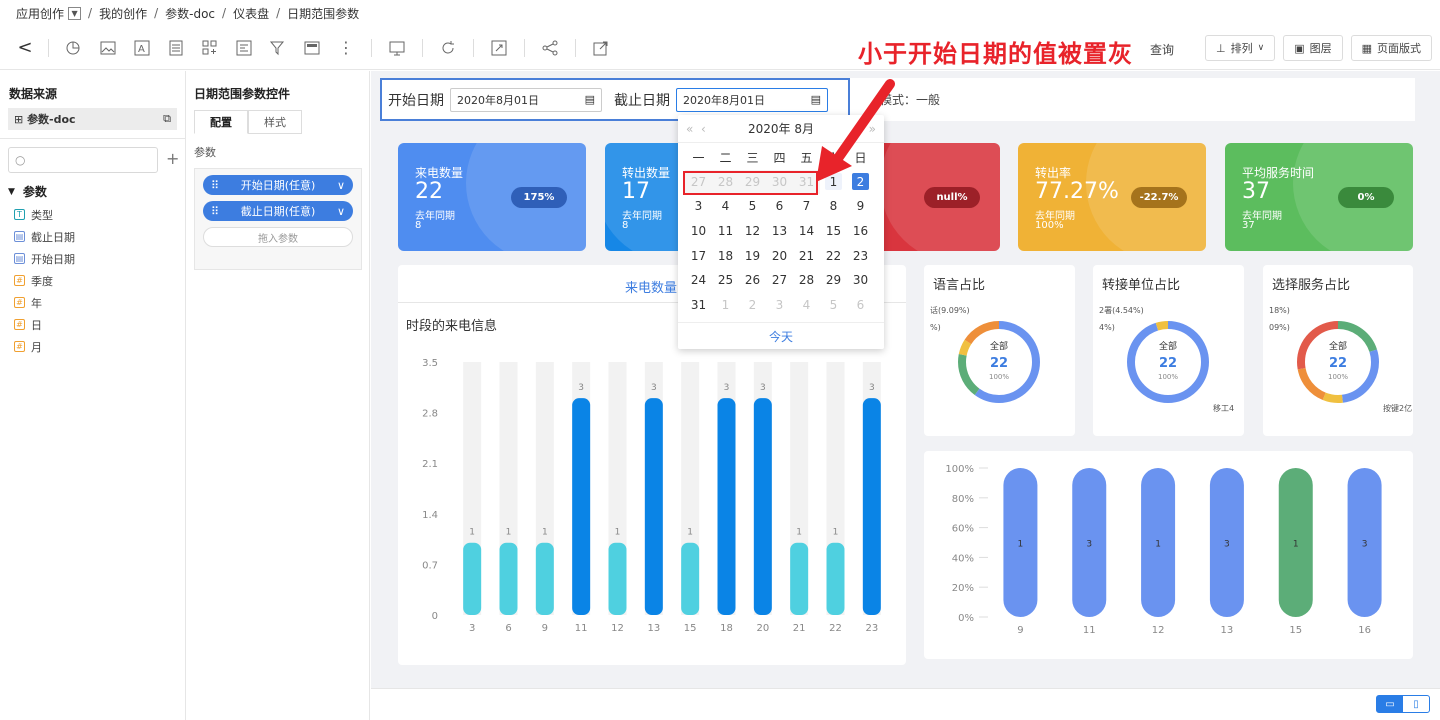 This screenshot has width=1440, height=720. I want to click on prev-nav-icons: « ‹, so click(700, 129).